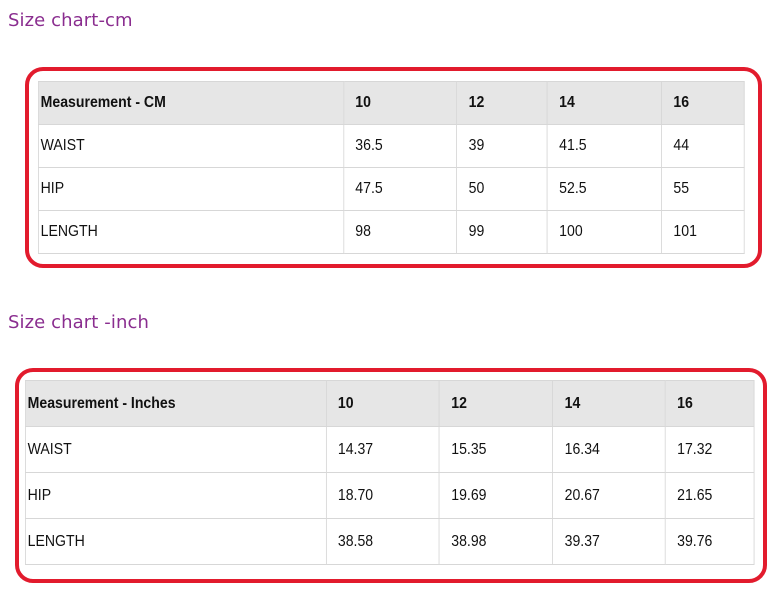  I want to click on table-row-length: LENGTH 98 99 100 101, so click(391, 232).